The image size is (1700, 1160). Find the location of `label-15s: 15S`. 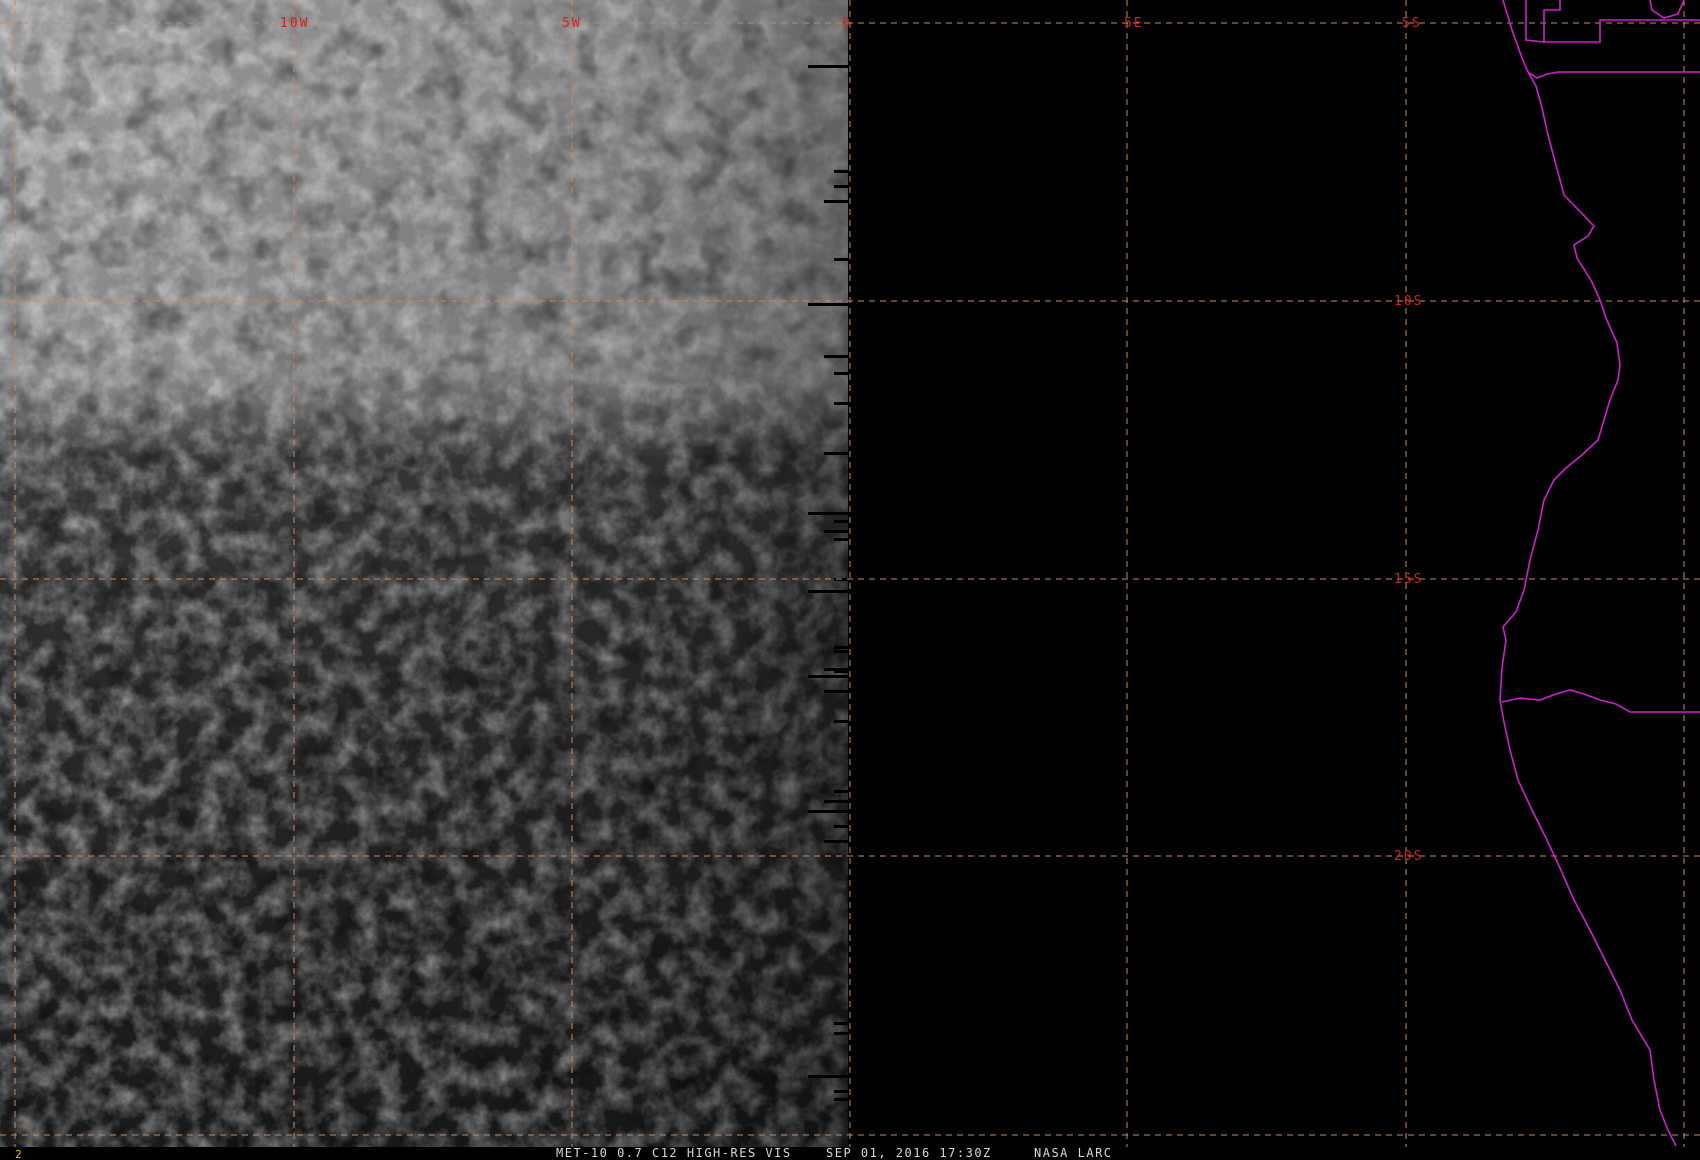

label-15s: 15S is located at coordinates (1408, 579).